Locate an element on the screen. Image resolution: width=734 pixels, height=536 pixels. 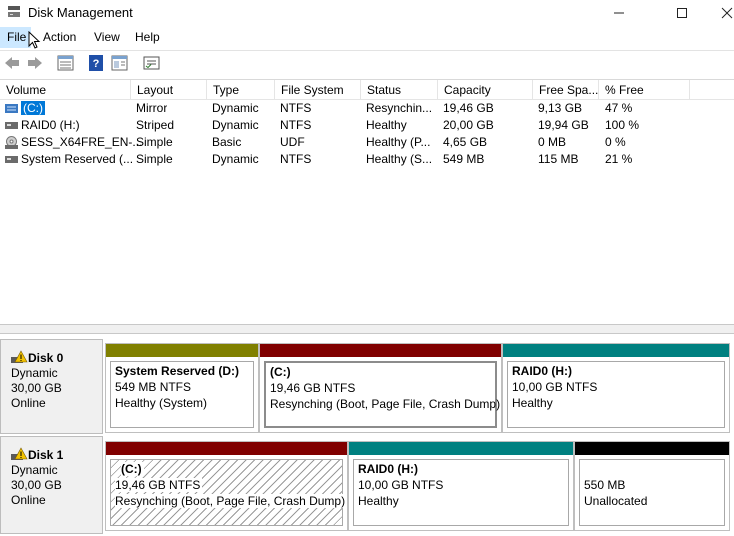
close-icon is located at coordinates (727, 13).